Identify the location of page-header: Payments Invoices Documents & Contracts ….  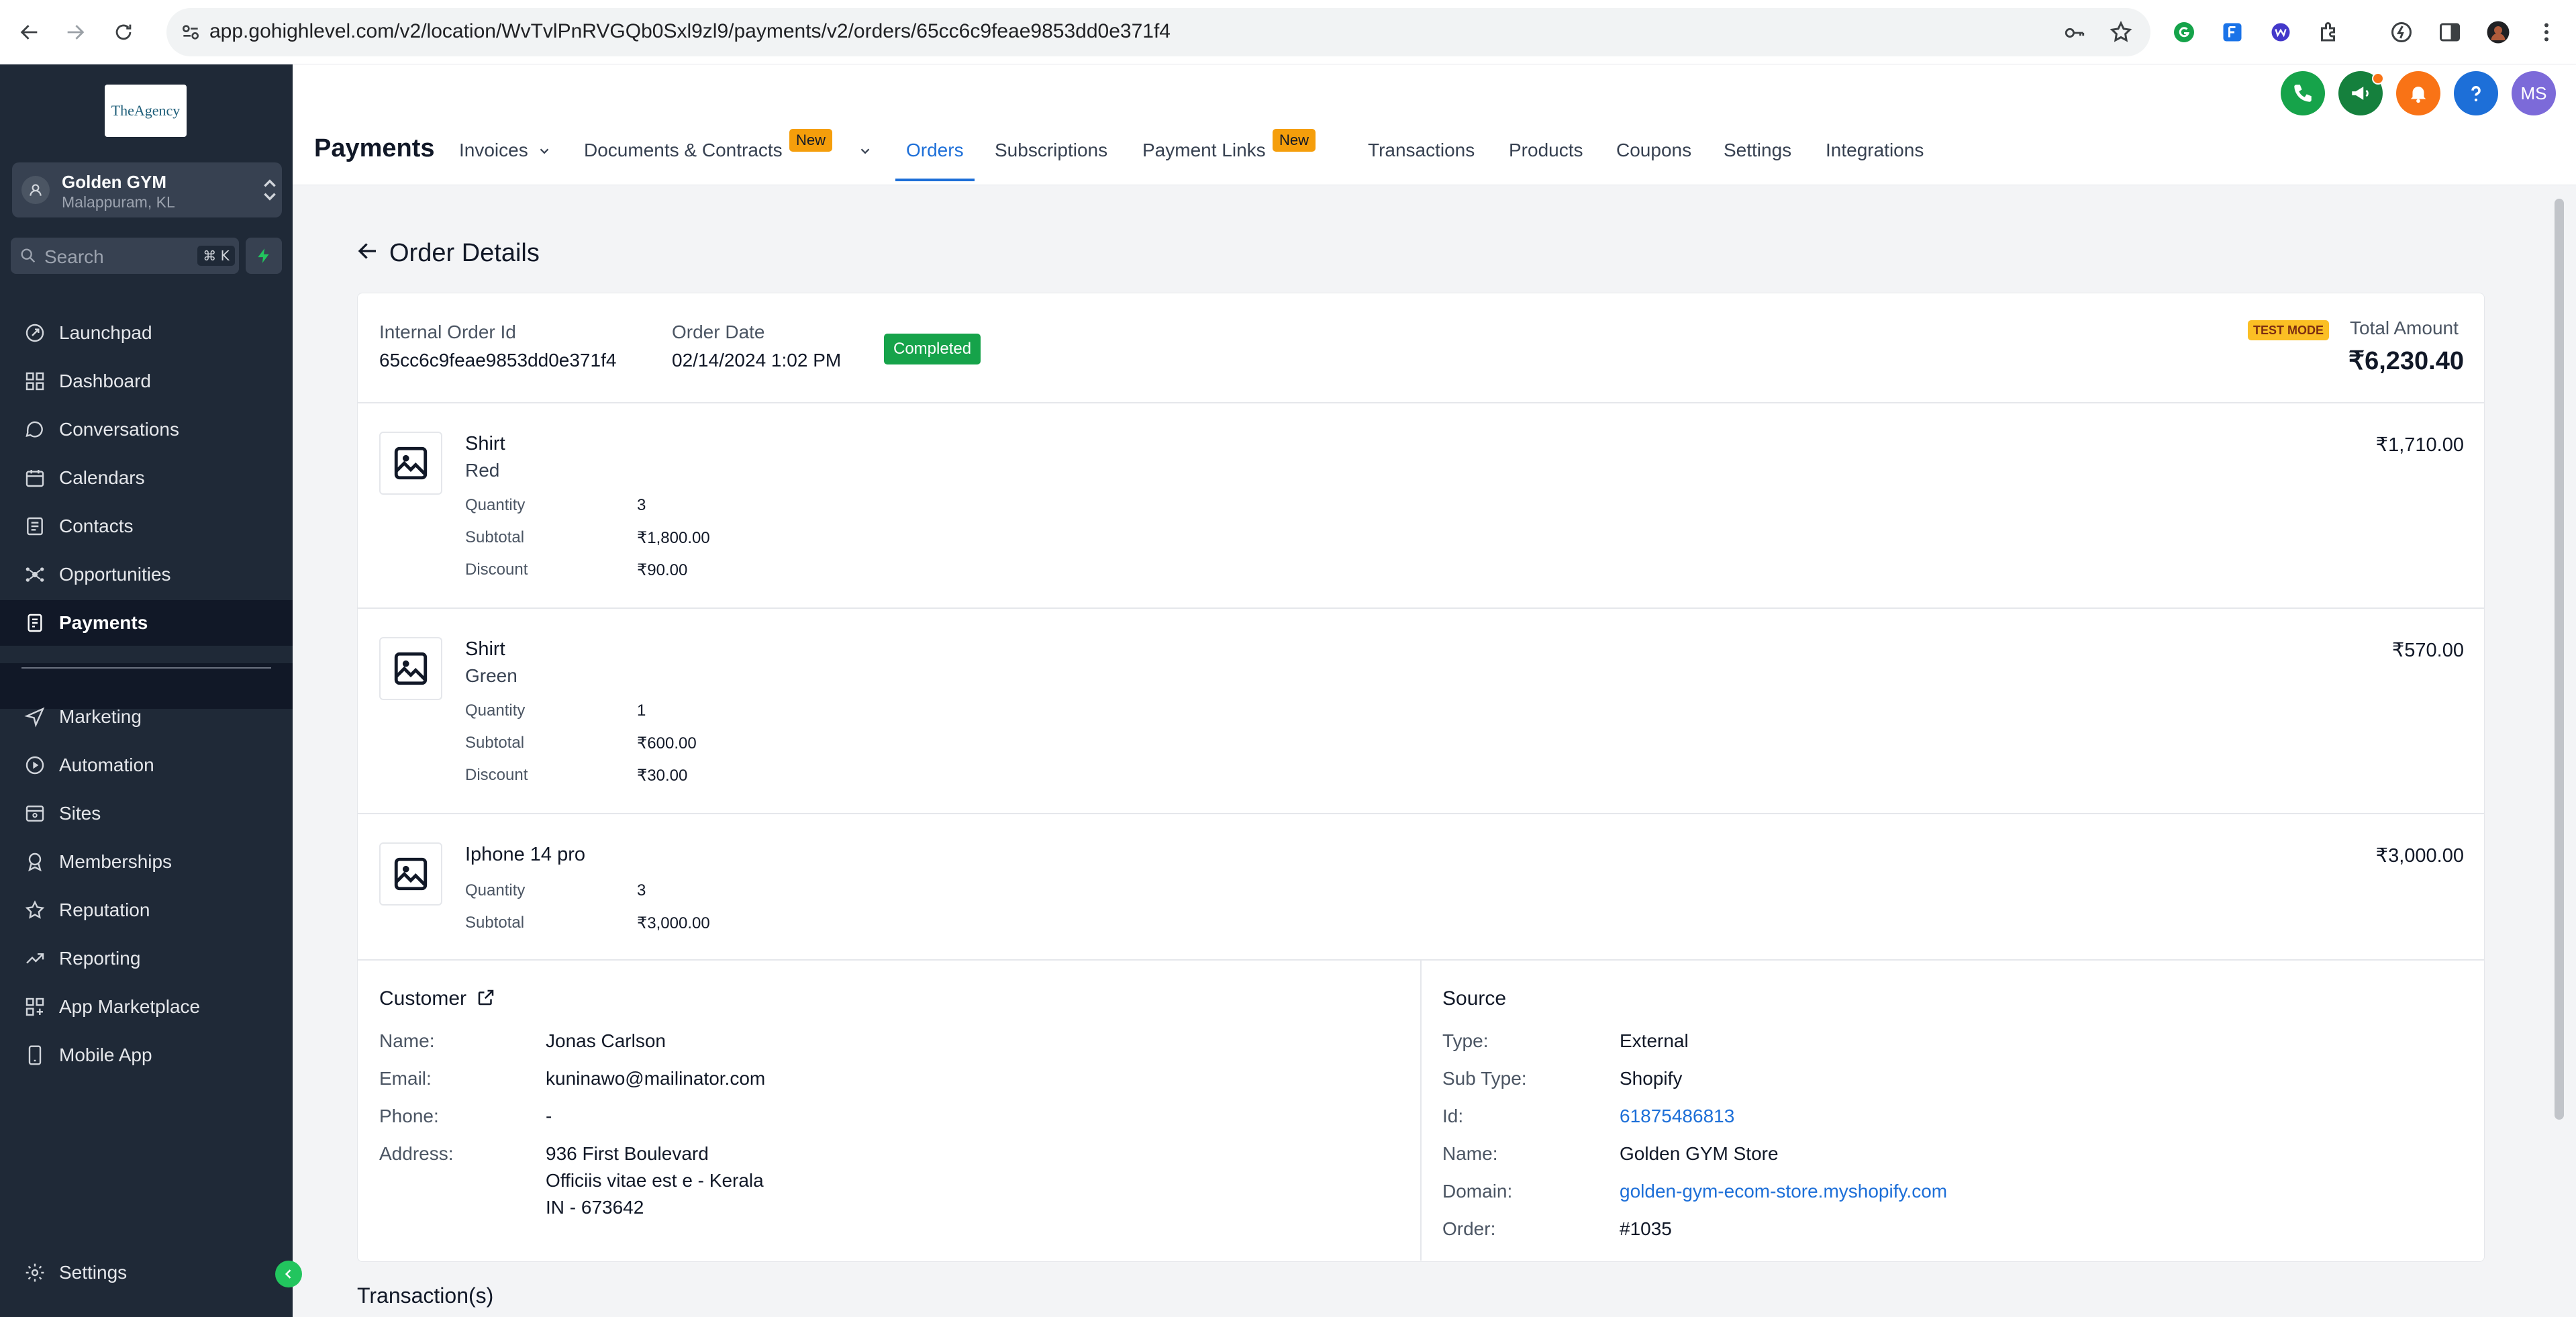
(1434, 125).